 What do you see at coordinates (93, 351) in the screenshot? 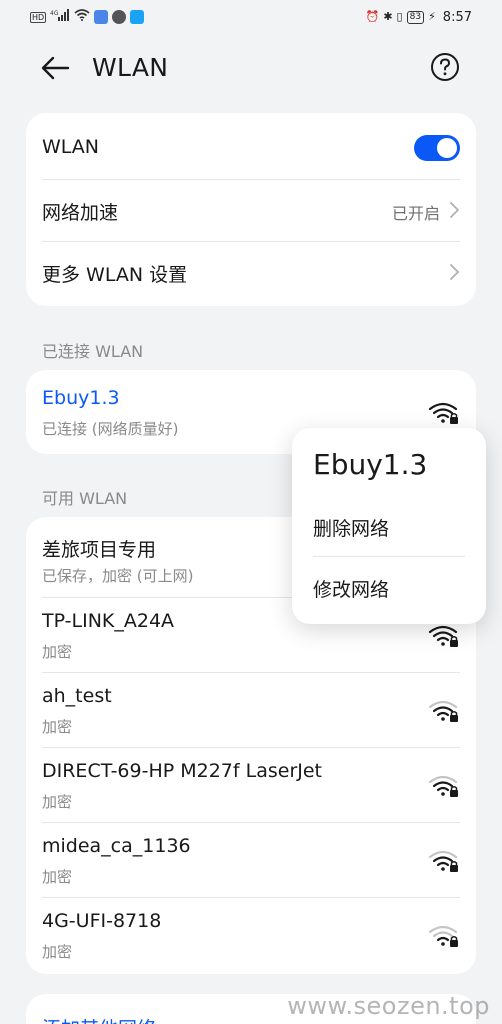
I see `connected-section-label: 已连接 WLAN` at bounding box center [93, 351].